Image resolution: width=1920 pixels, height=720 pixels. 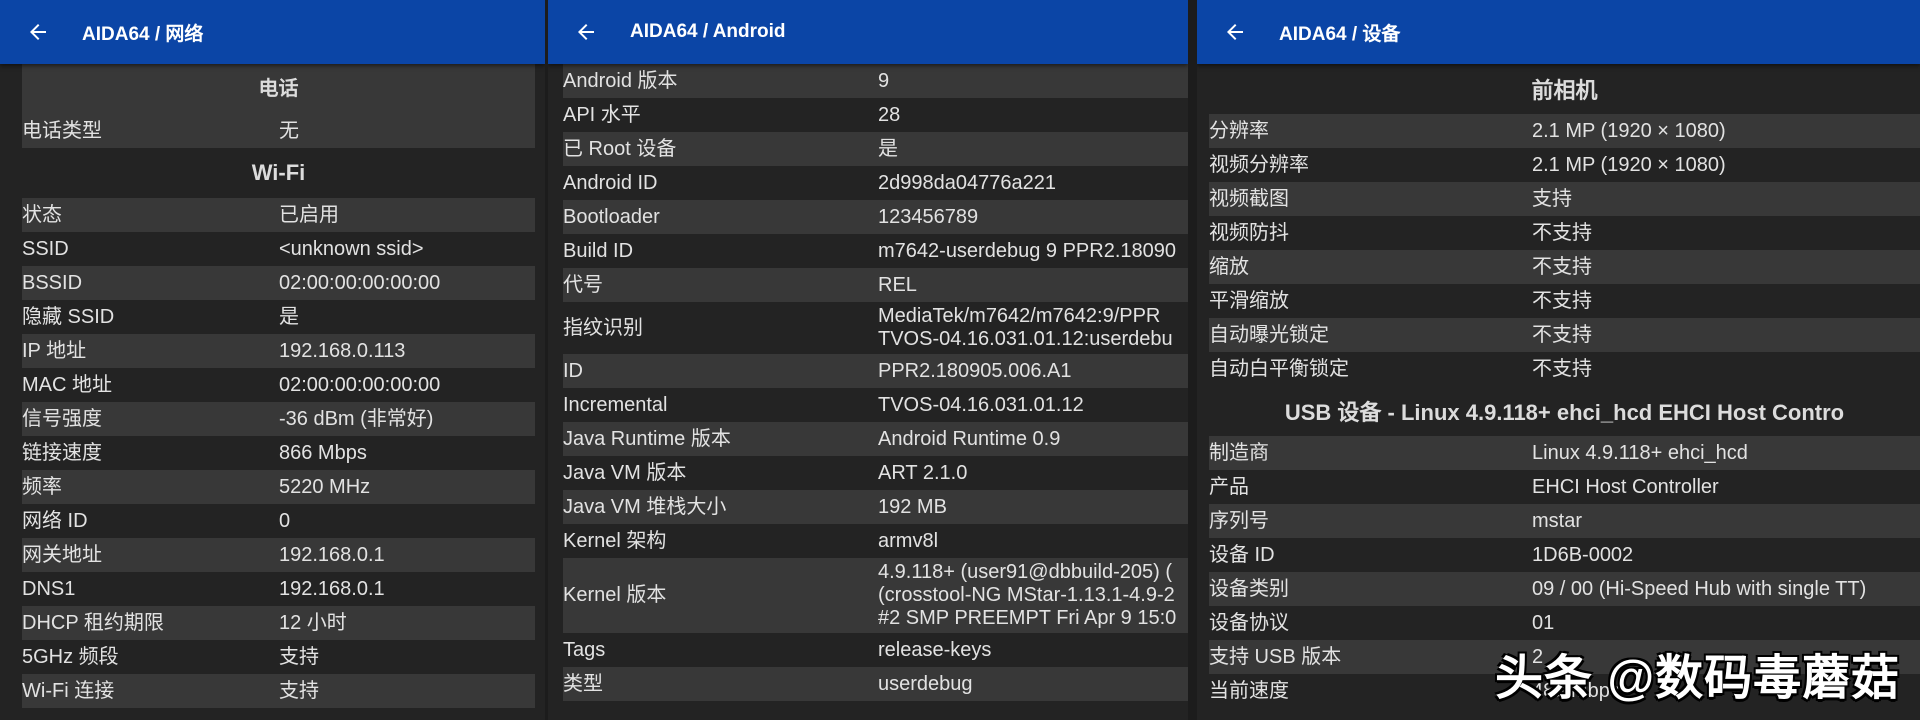 I want to click on info-row: 网络 ID 0, so click(x=278, y=521).